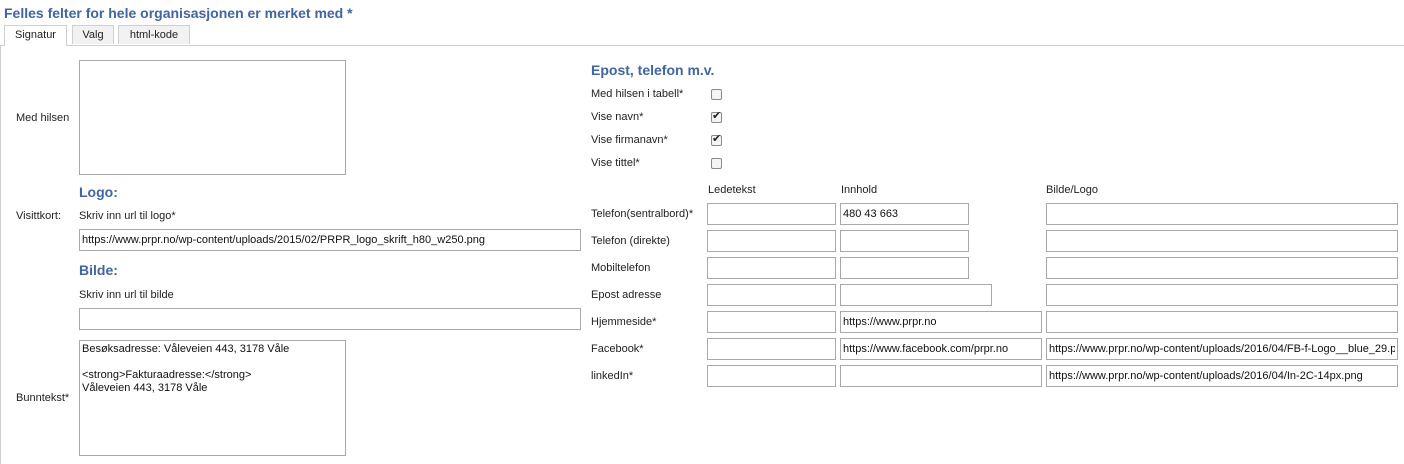 The width and height of the screenshot is (1404, 464). I want to click on telefon-direkte-ledetekst-input, so click(771, 241).